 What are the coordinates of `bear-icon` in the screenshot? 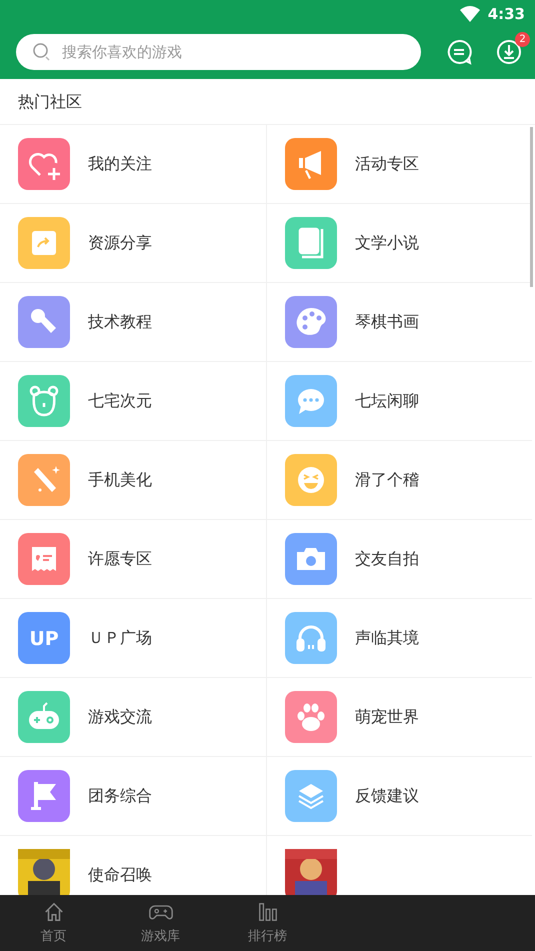 It's located at (44, 401).